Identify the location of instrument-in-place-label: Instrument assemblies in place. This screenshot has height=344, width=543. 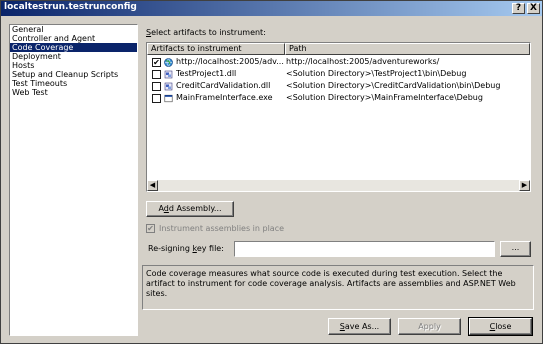
(222, 228).